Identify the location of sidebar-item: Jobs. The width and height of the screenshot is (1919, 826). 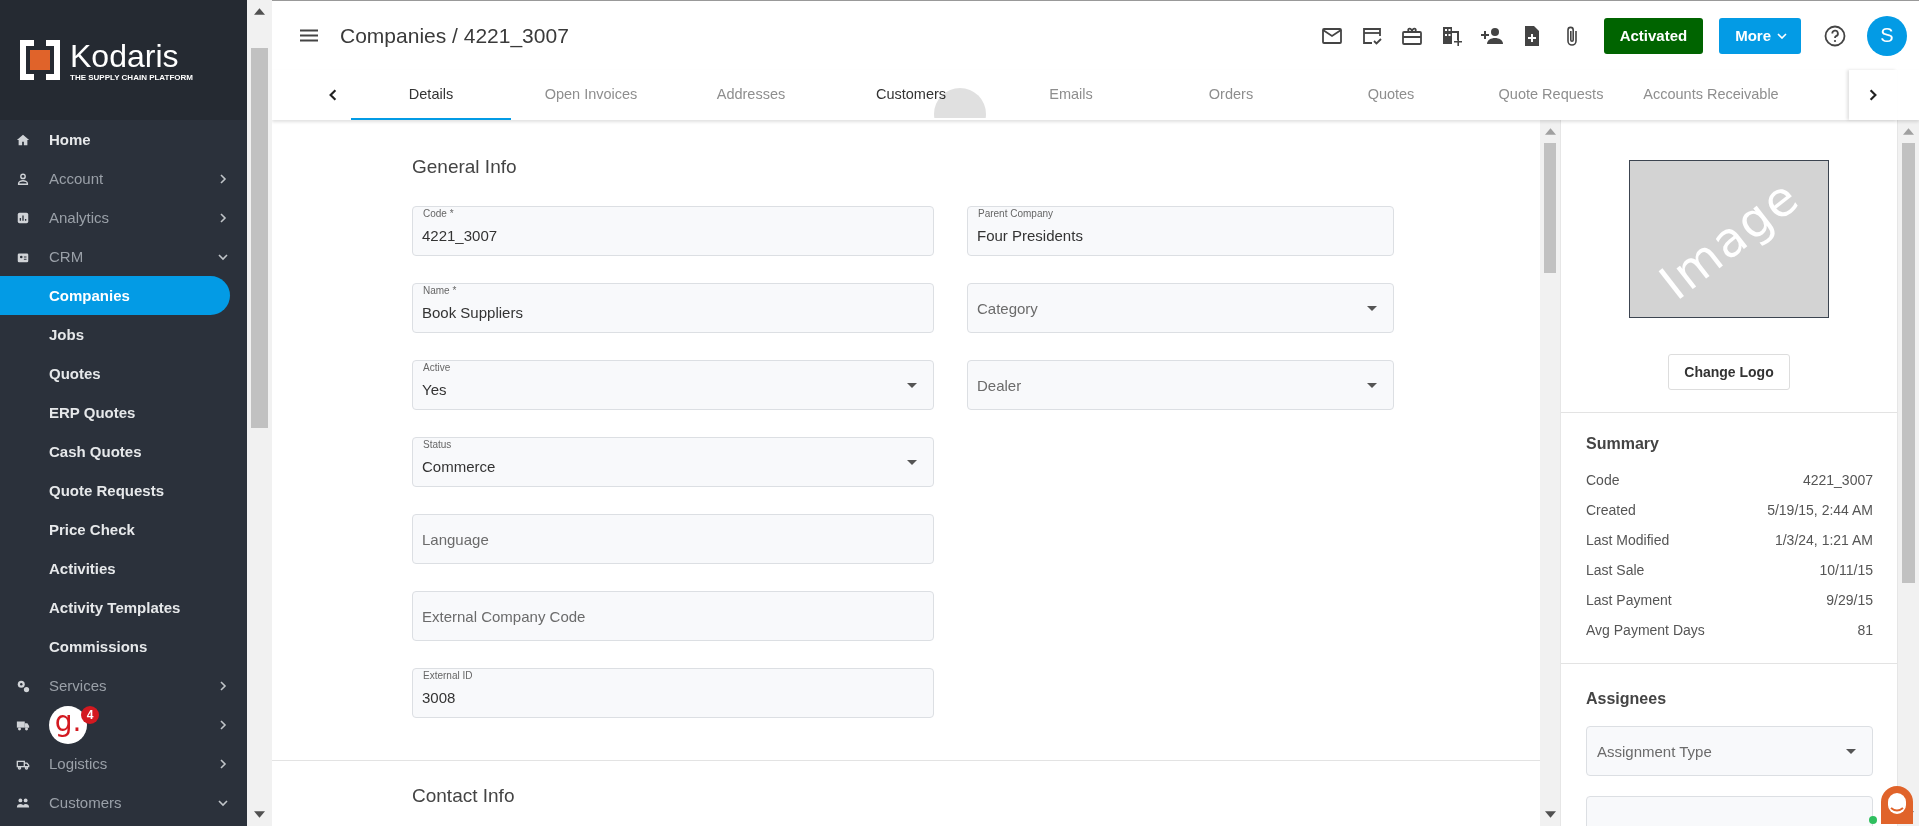
(115, 334).